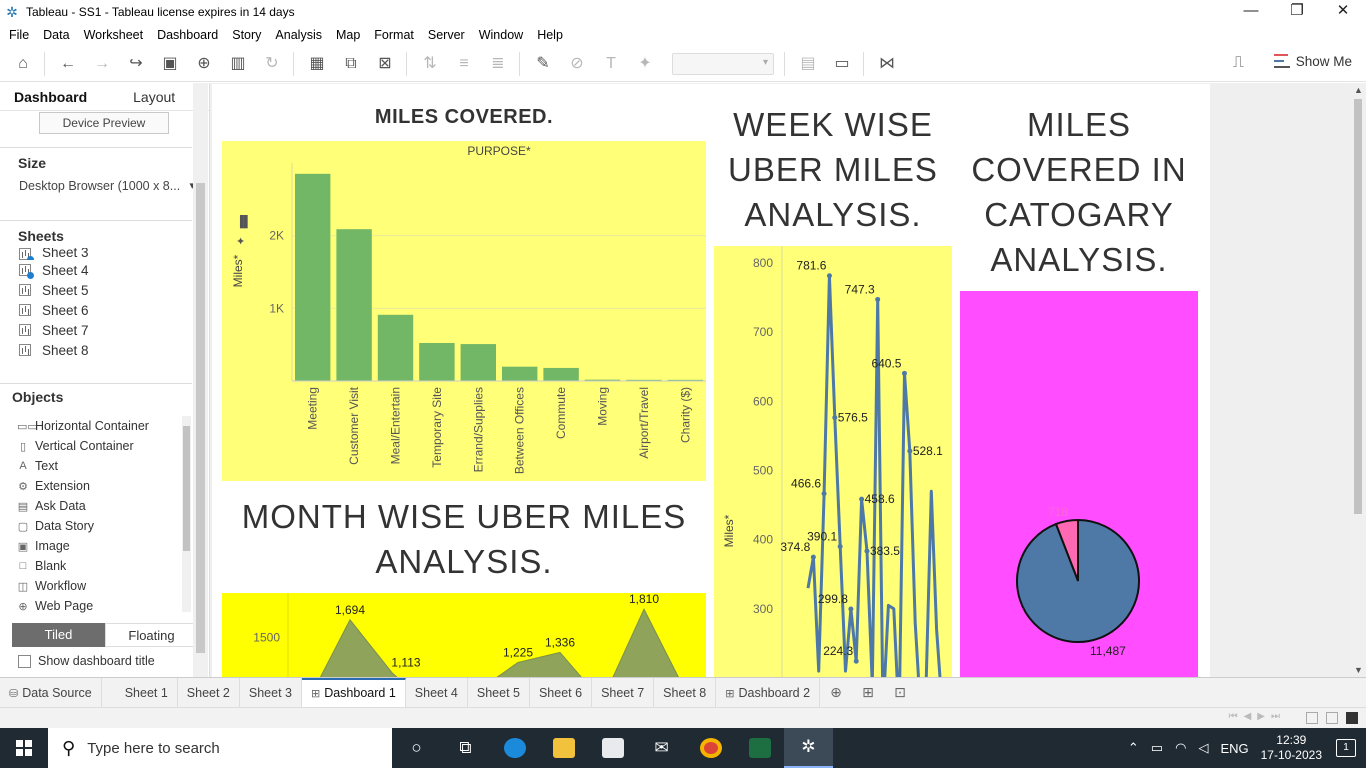 This screenshot has width=1366, height=768. What do you see at coordinates (465, 748) in the screenshot?
I see `task-view-icon: ⧉` at bounding box center [465, 748].